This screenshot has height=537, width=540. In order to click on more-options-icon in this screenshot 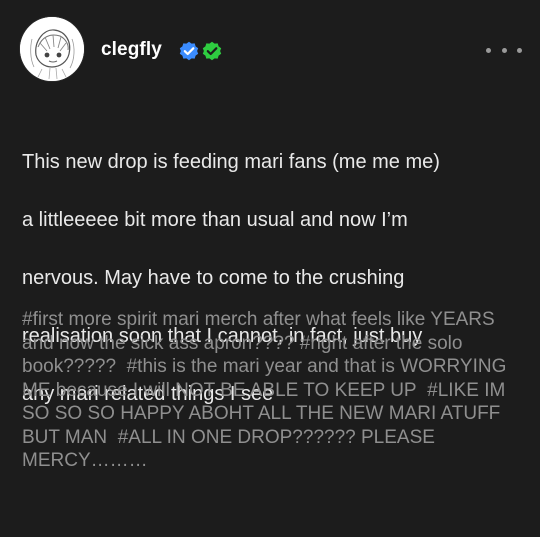, I will do `click(504, 50)`.